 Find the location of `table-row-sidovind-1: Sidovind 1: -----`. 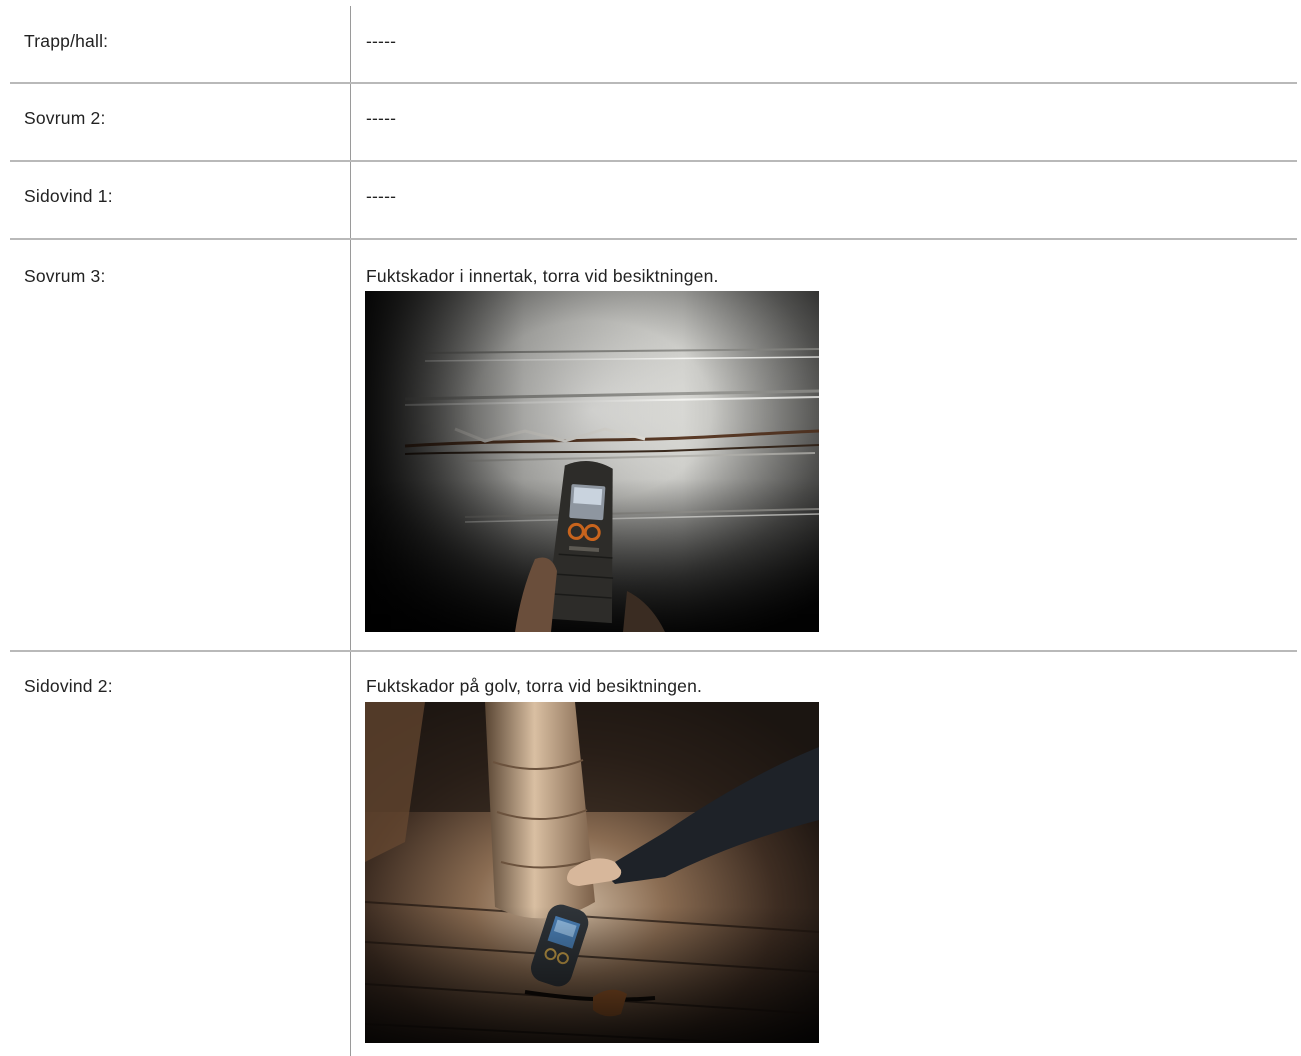

table-row-sidovind-1: Sidovind 1: ----- is located at coordinates (653, 201).